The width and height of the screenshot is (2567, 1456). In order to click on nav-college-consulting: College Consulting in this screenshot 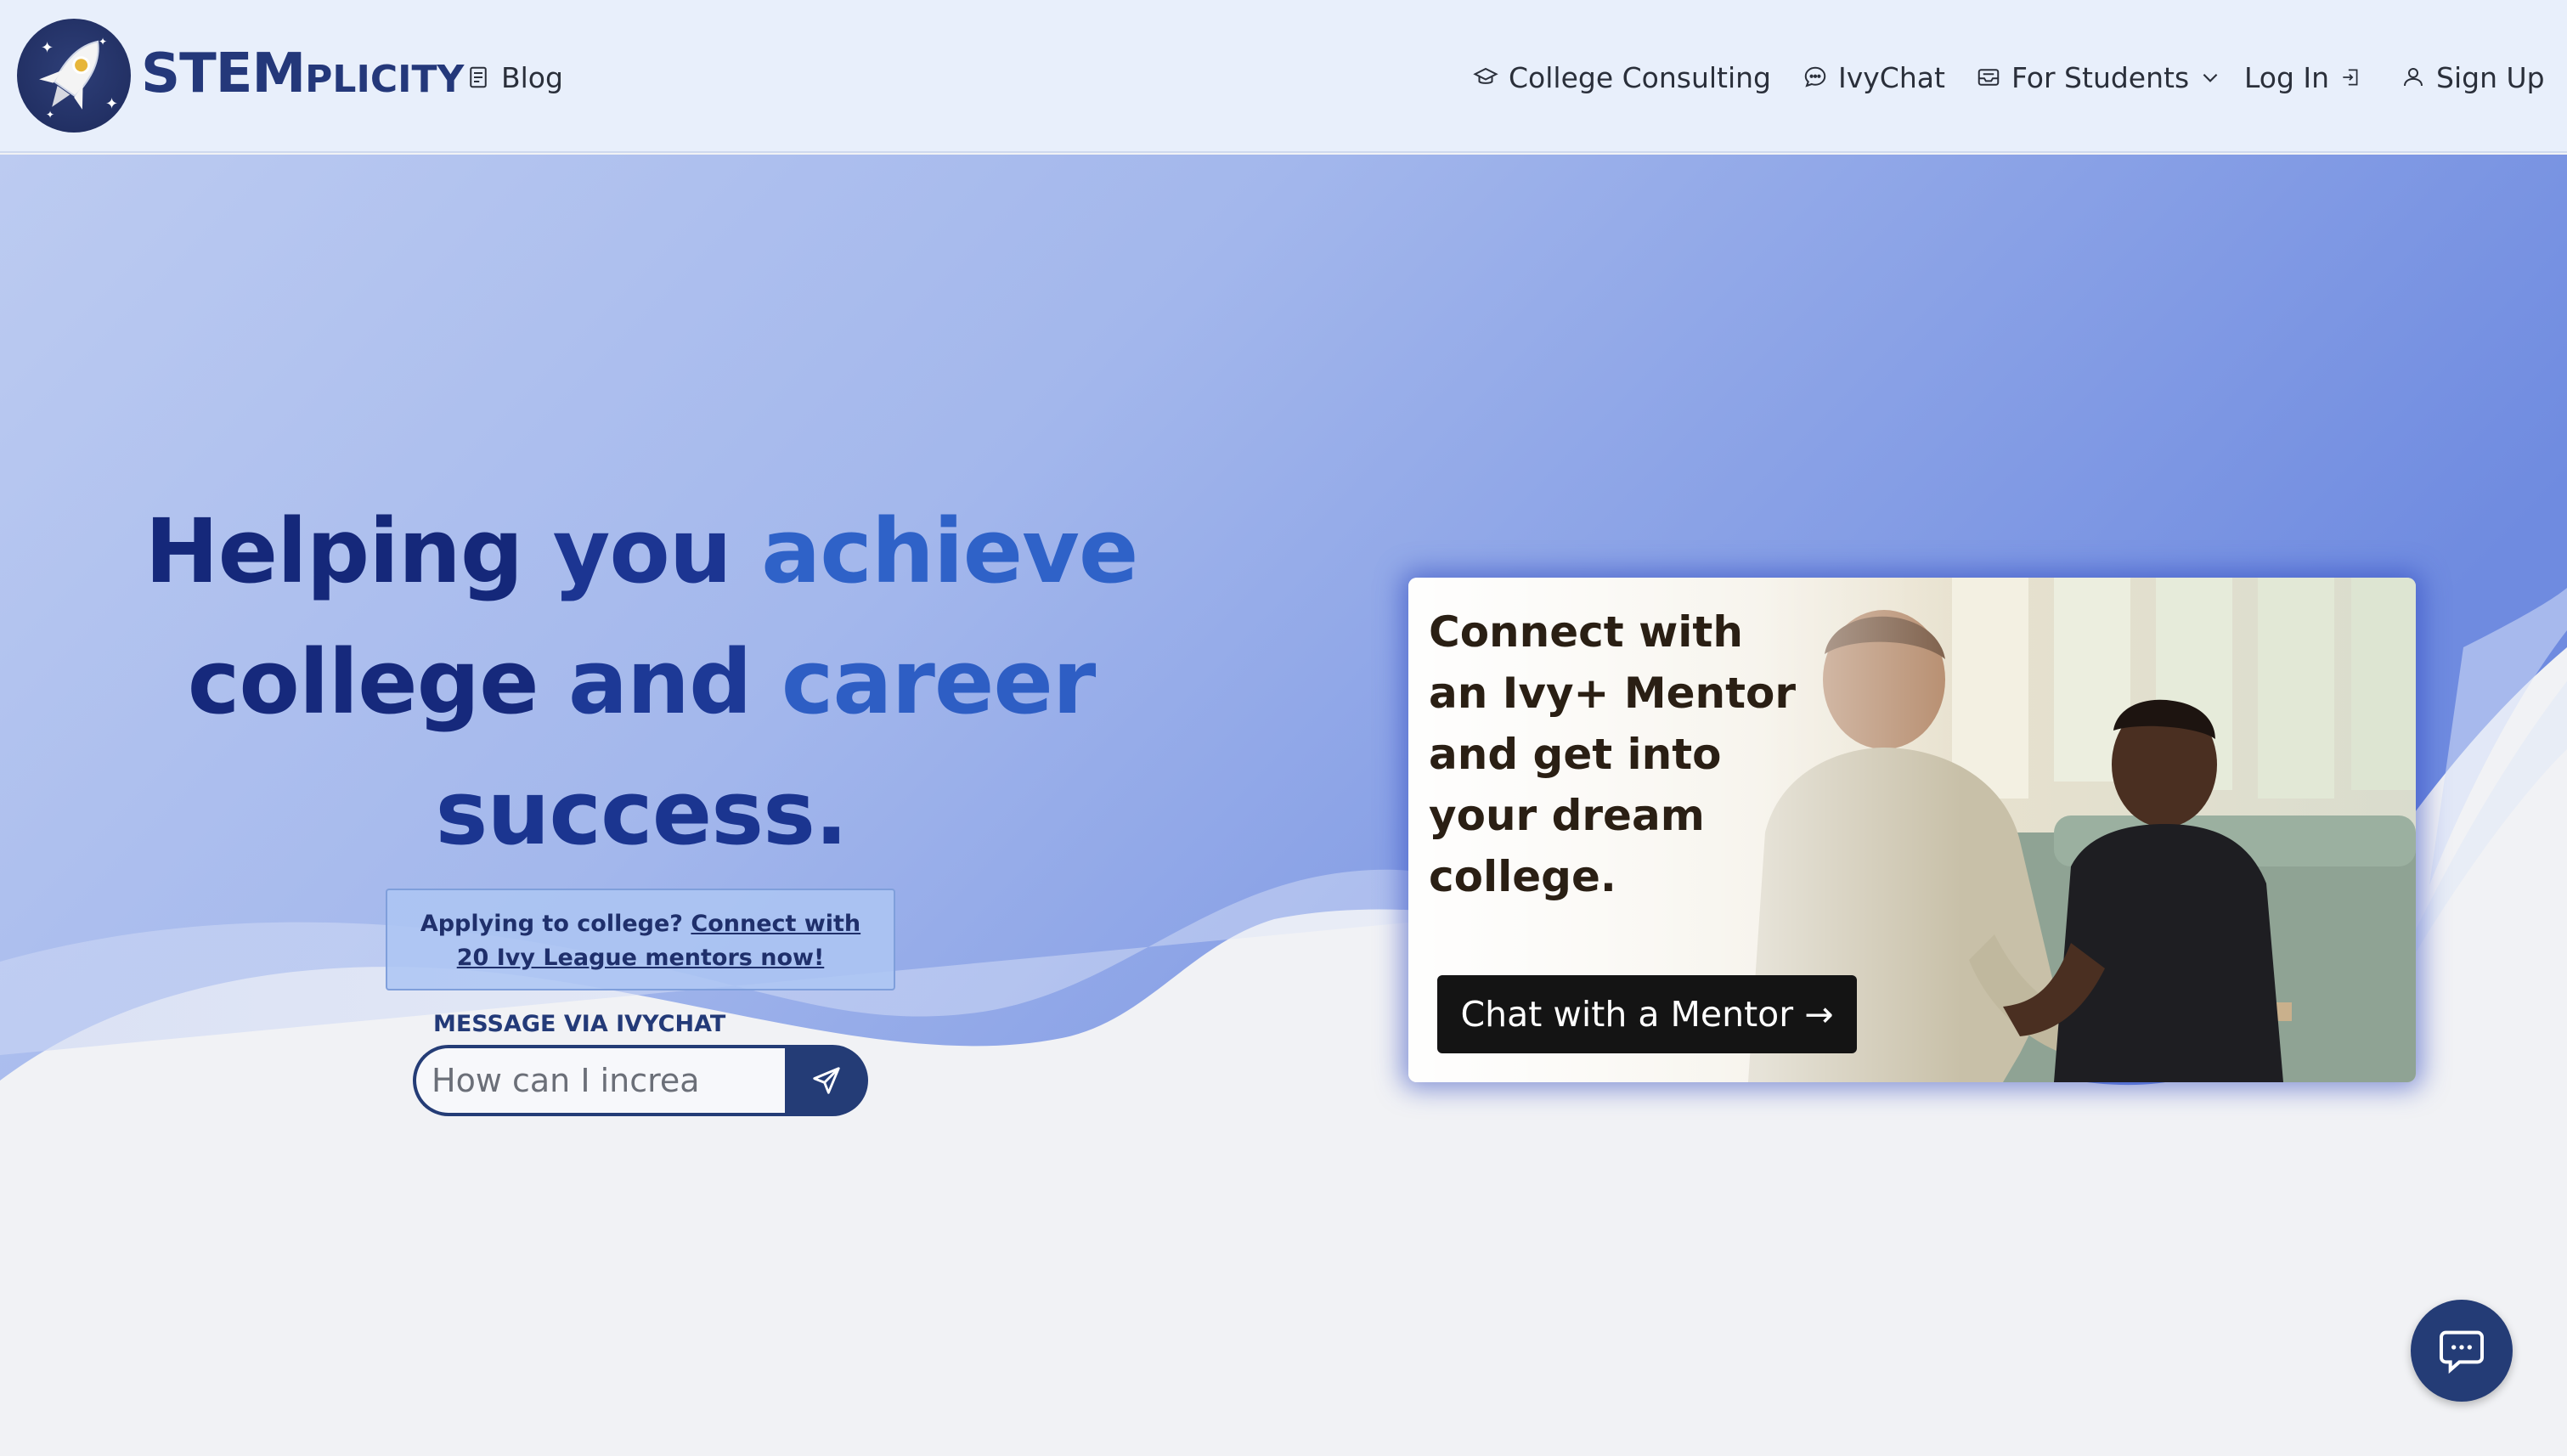, I will do `click(1622, 78)`.